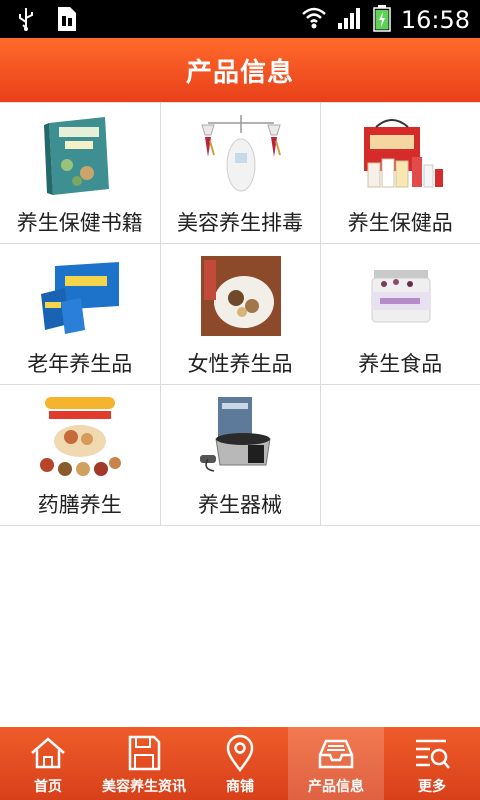 This screenshot has width=480, height=800. Describe the element at coordinates (314, 20) in the screenshot. I see `wifi-icon` at that location.